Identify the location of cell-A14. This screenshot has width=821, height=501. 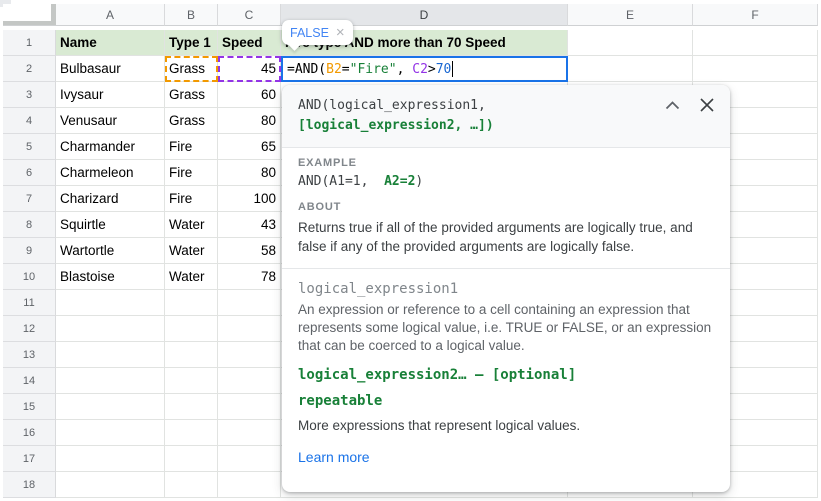
(110, 381).